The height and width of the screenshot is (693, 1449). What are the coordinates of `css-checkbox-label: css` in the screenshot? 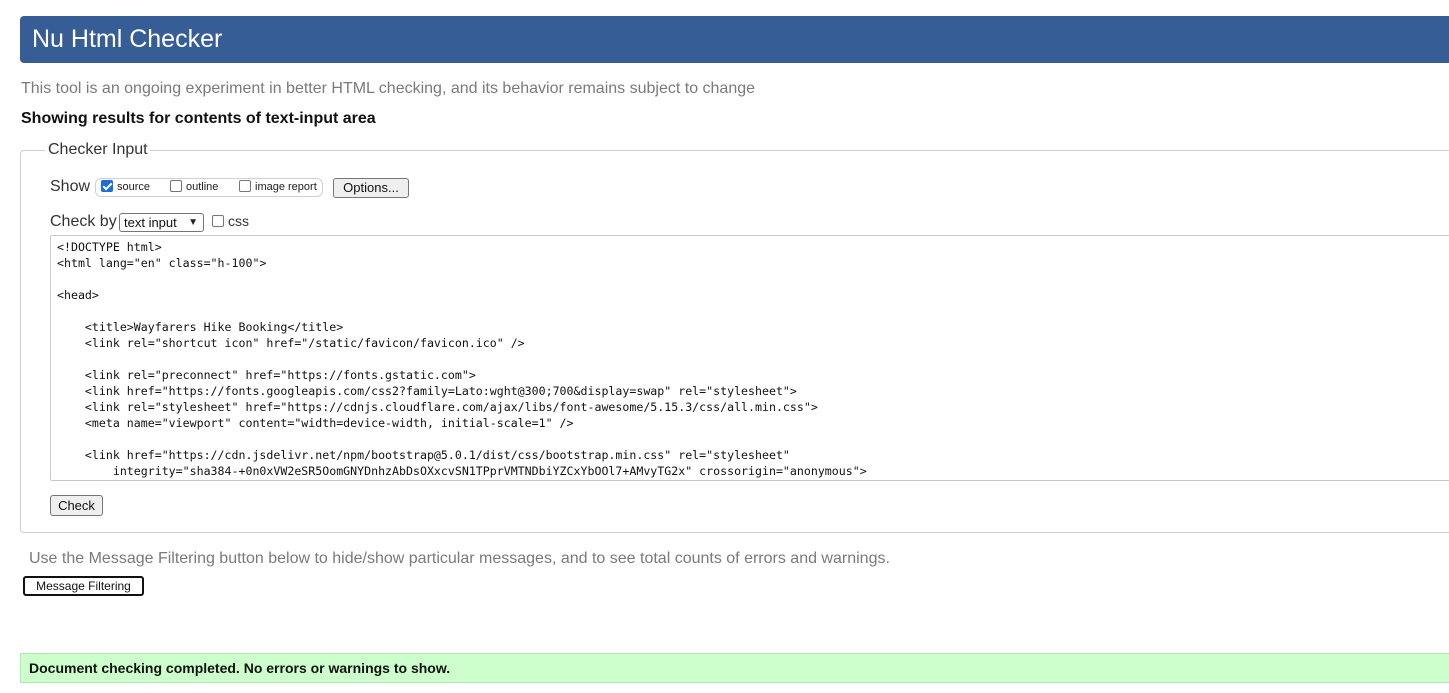 It's located at (238, 221).